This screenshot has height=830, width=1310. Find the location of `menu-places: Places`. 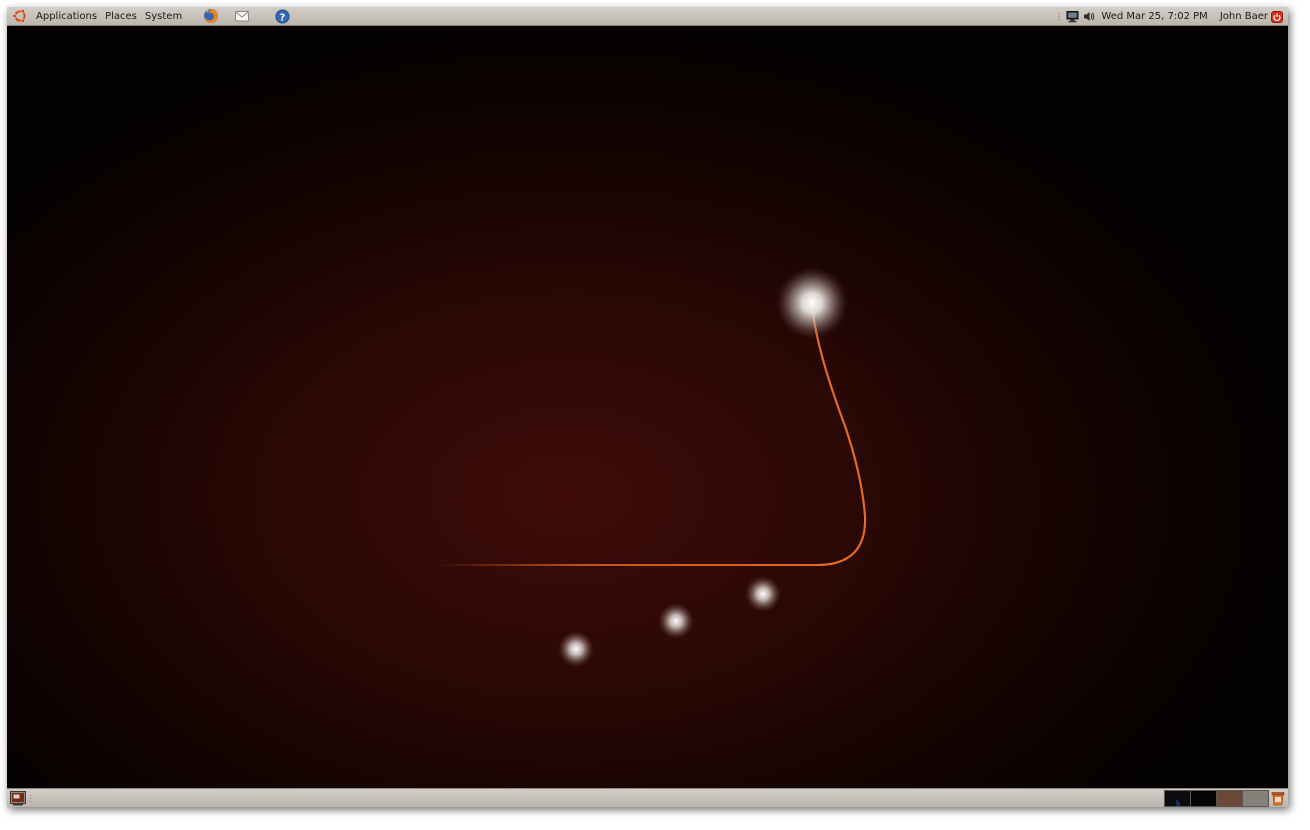

menu-places: Places is located at coordinates (121, 16).